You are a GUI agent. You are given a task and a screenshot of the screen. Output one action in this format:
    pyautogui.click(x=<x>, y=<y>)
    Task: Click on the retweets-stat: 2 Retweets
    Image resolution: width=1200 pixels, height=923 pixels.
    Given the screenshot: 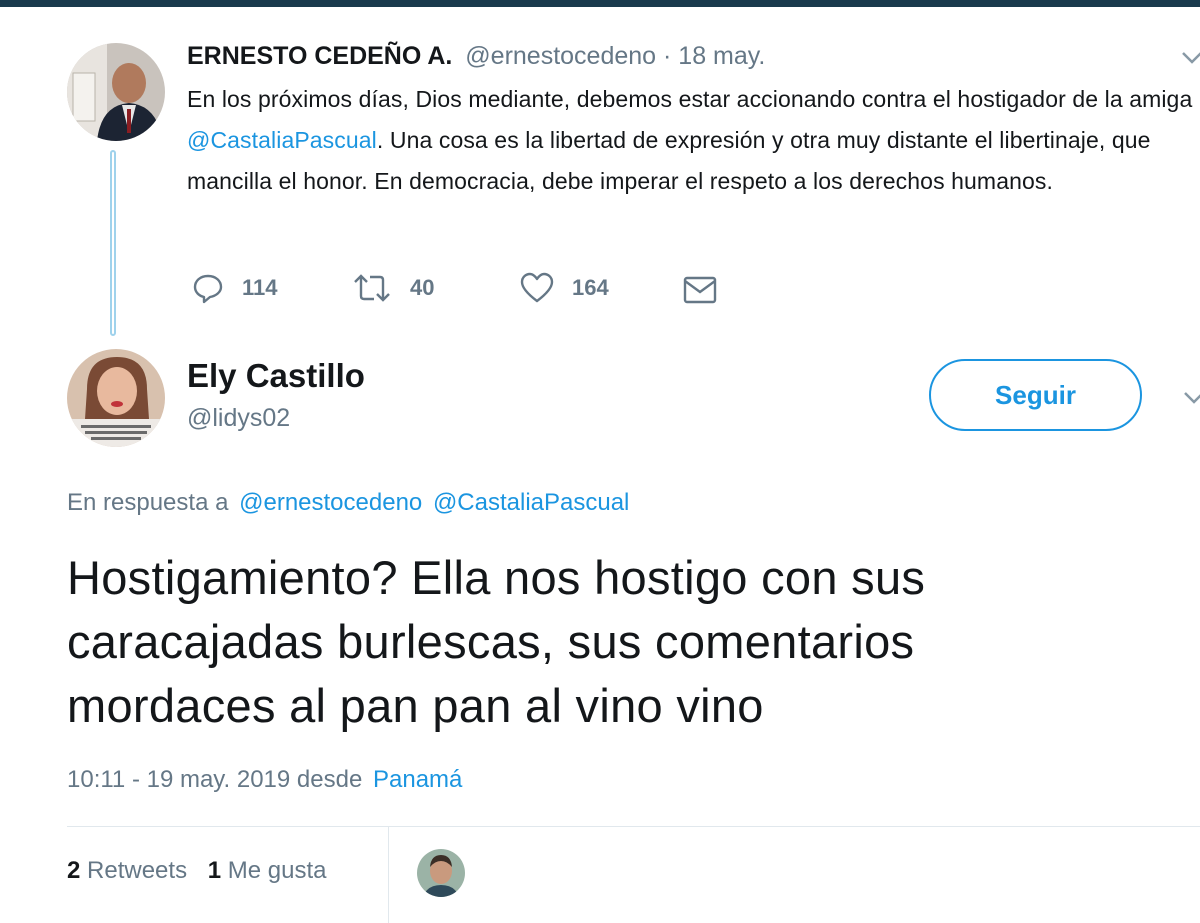 What is the action you would take?
    pyautogui.click(x=130, y=870)
    